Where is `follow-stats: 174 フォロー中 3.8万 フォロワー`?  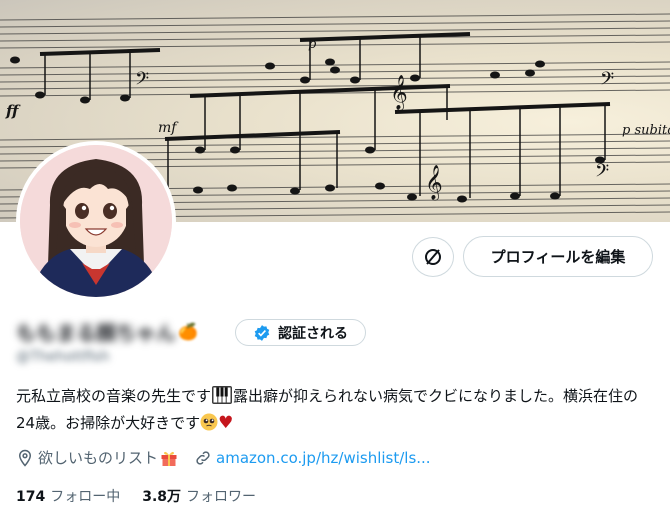 follow-stats: 174 フォロー中 3.8万 フォロワー is located at coordinates (147, 496).